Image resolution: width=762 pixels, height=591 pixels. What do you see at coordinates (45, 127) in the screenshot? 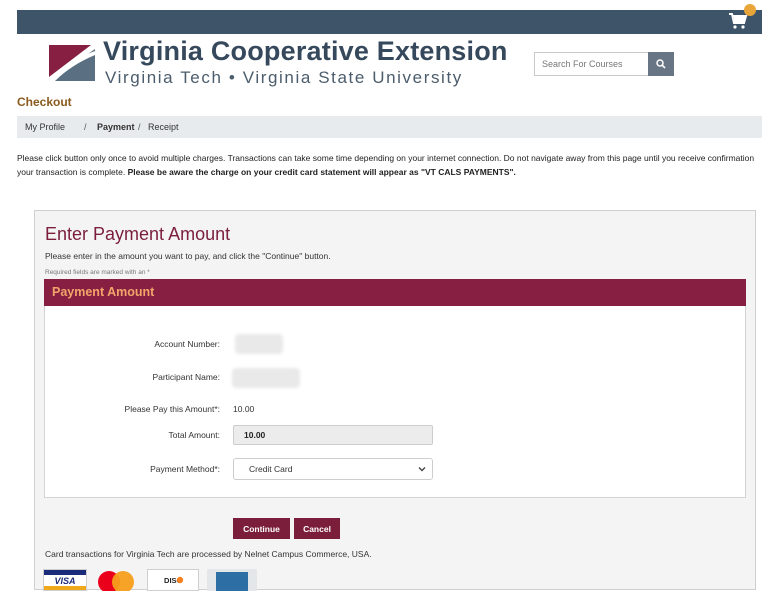
I see `breadcrumb-item-my-profile: My Profile` at bounding box center [45, 127].